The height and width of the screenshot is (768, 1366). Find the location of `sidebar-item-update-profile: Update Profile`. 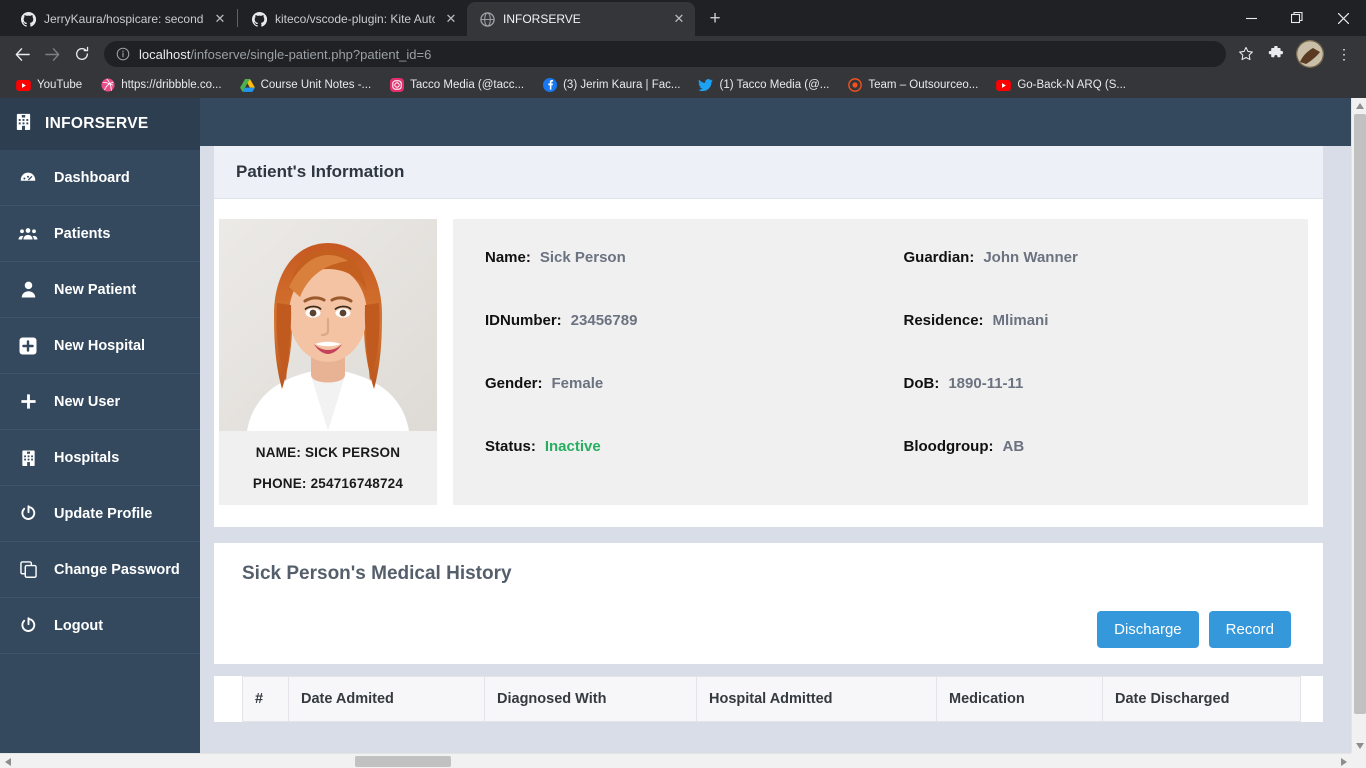

sidebar-item-update-profile: Update Profile is located at coordinates (100, 514).